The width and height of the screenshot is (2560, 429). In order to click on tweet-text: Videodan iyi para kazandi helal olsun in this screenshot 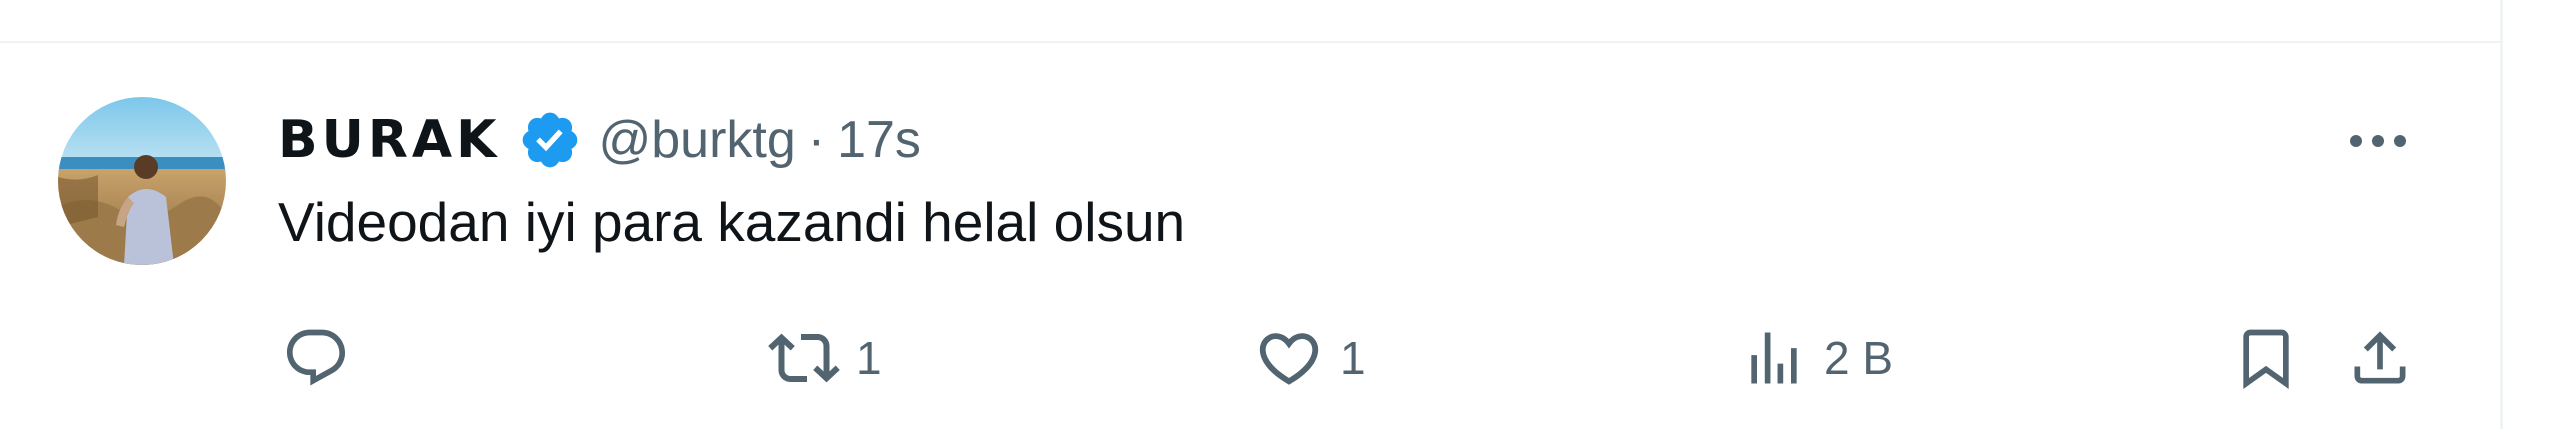, I will do `click(732, 222)`.